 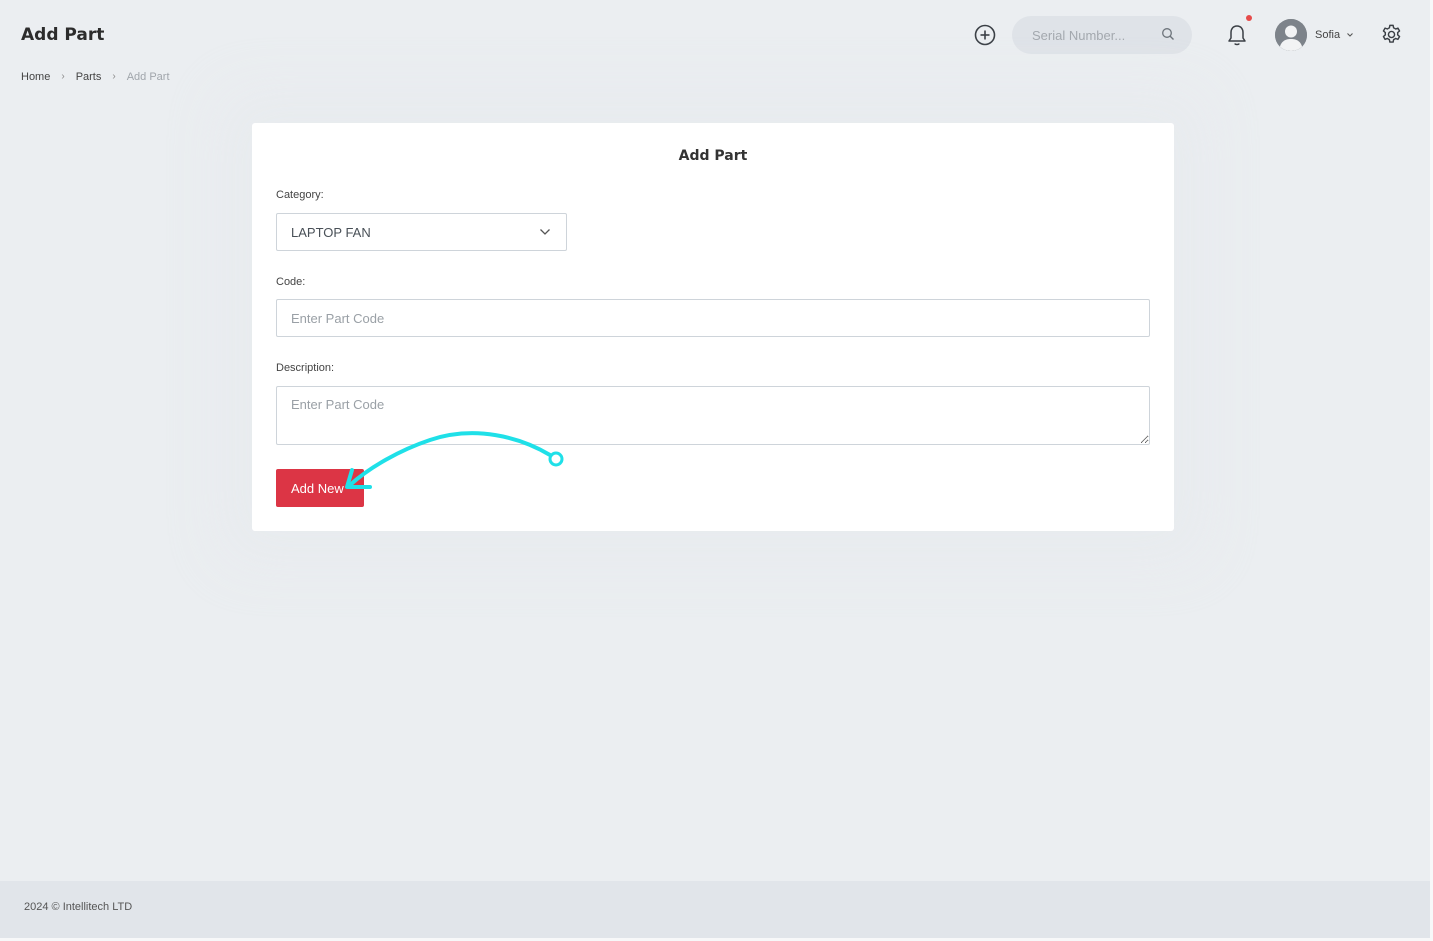 I want to click on plus-circle-icon, so click(x=985, y=35).